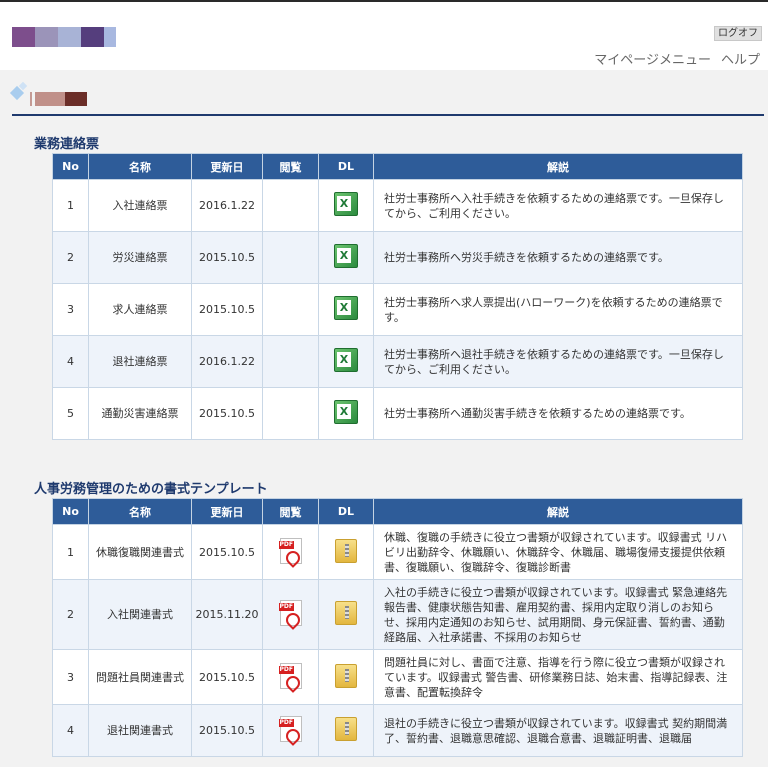  I want to click on site-logo, so click(64, 37).